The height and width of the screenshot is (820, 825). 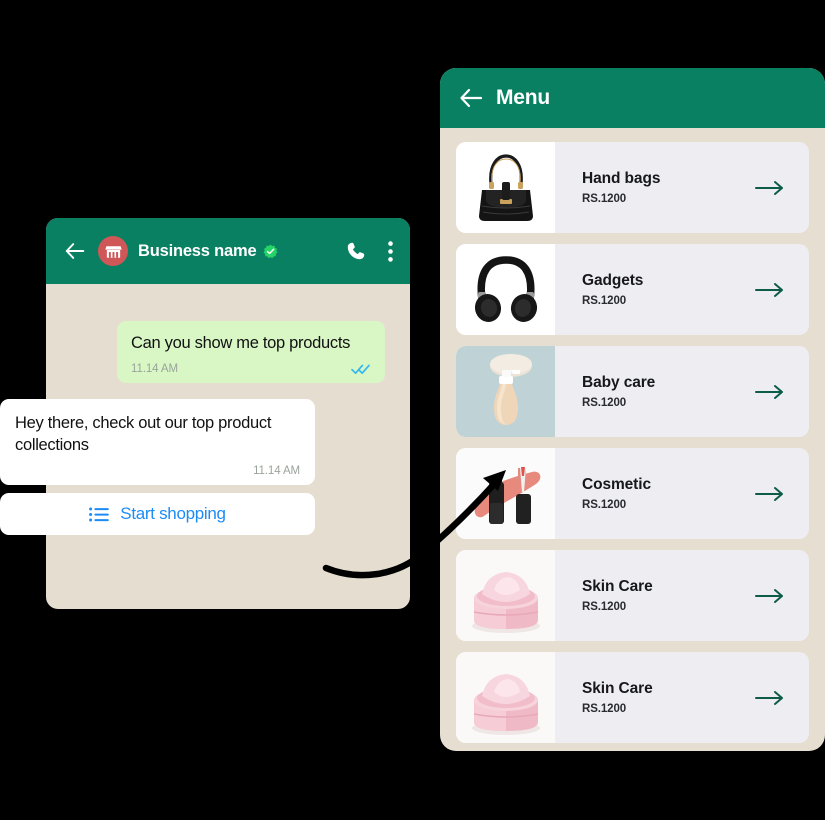 I want to click on catalog-item-title: Gadgets, so click(x=613, y=280).